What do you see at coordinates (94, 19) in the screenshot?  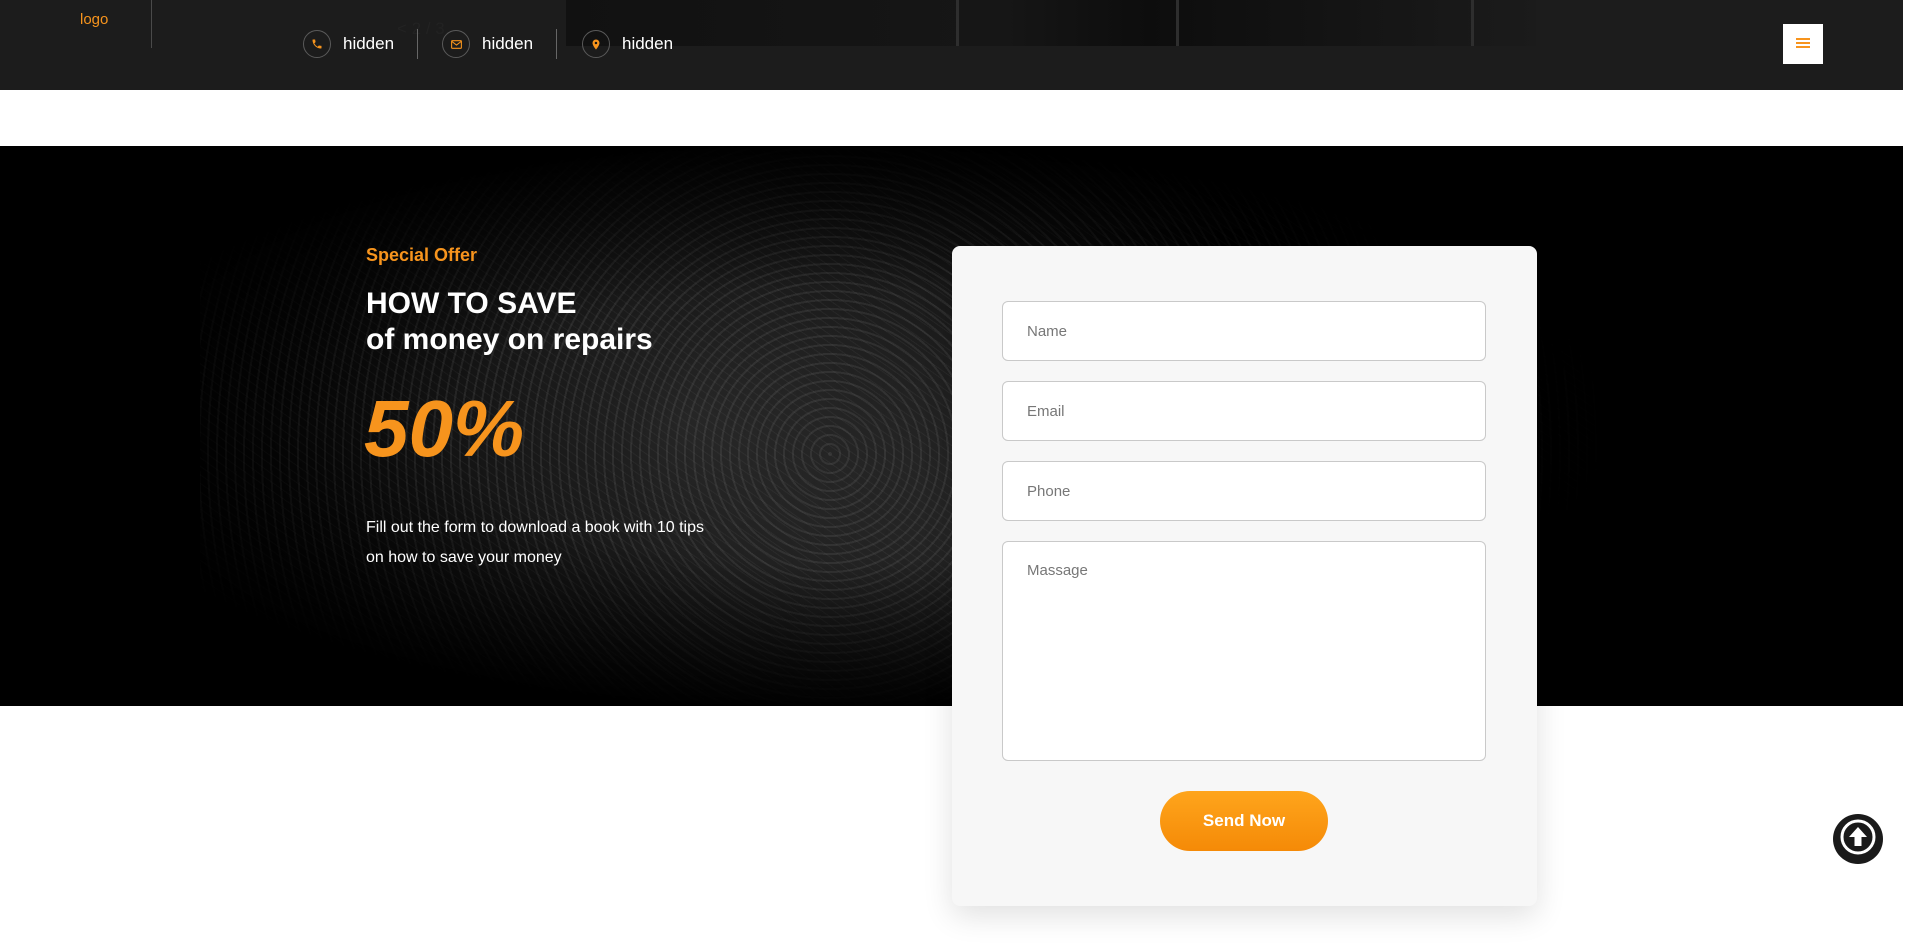 I see `site-logo: logo` at bounding box center [94, 19].